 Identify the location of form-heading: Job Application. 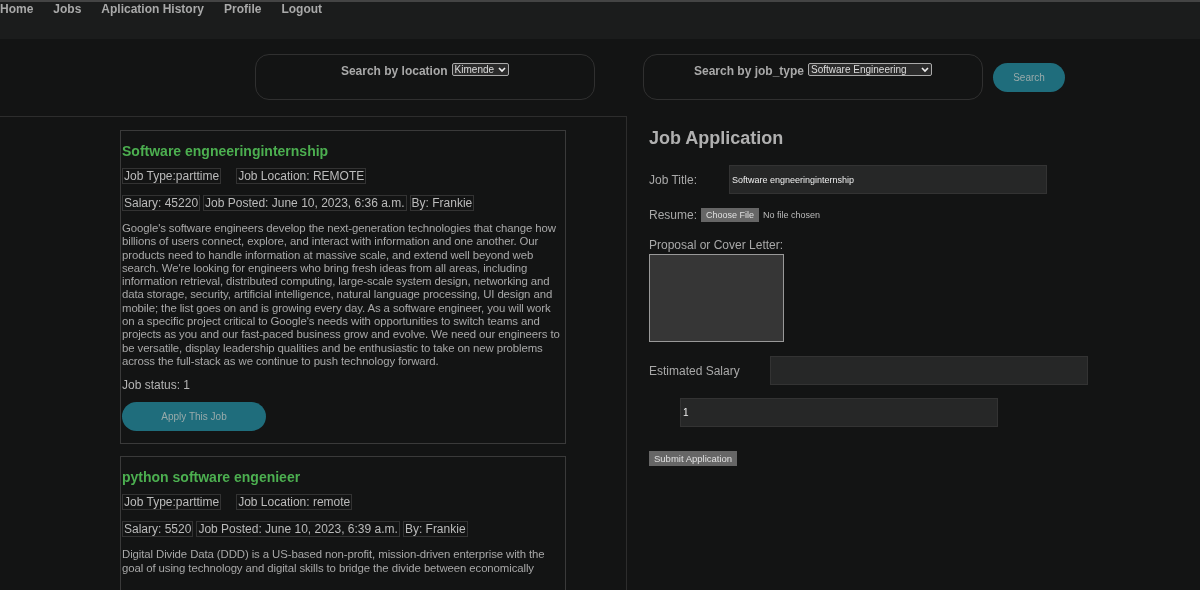
(717, 138).